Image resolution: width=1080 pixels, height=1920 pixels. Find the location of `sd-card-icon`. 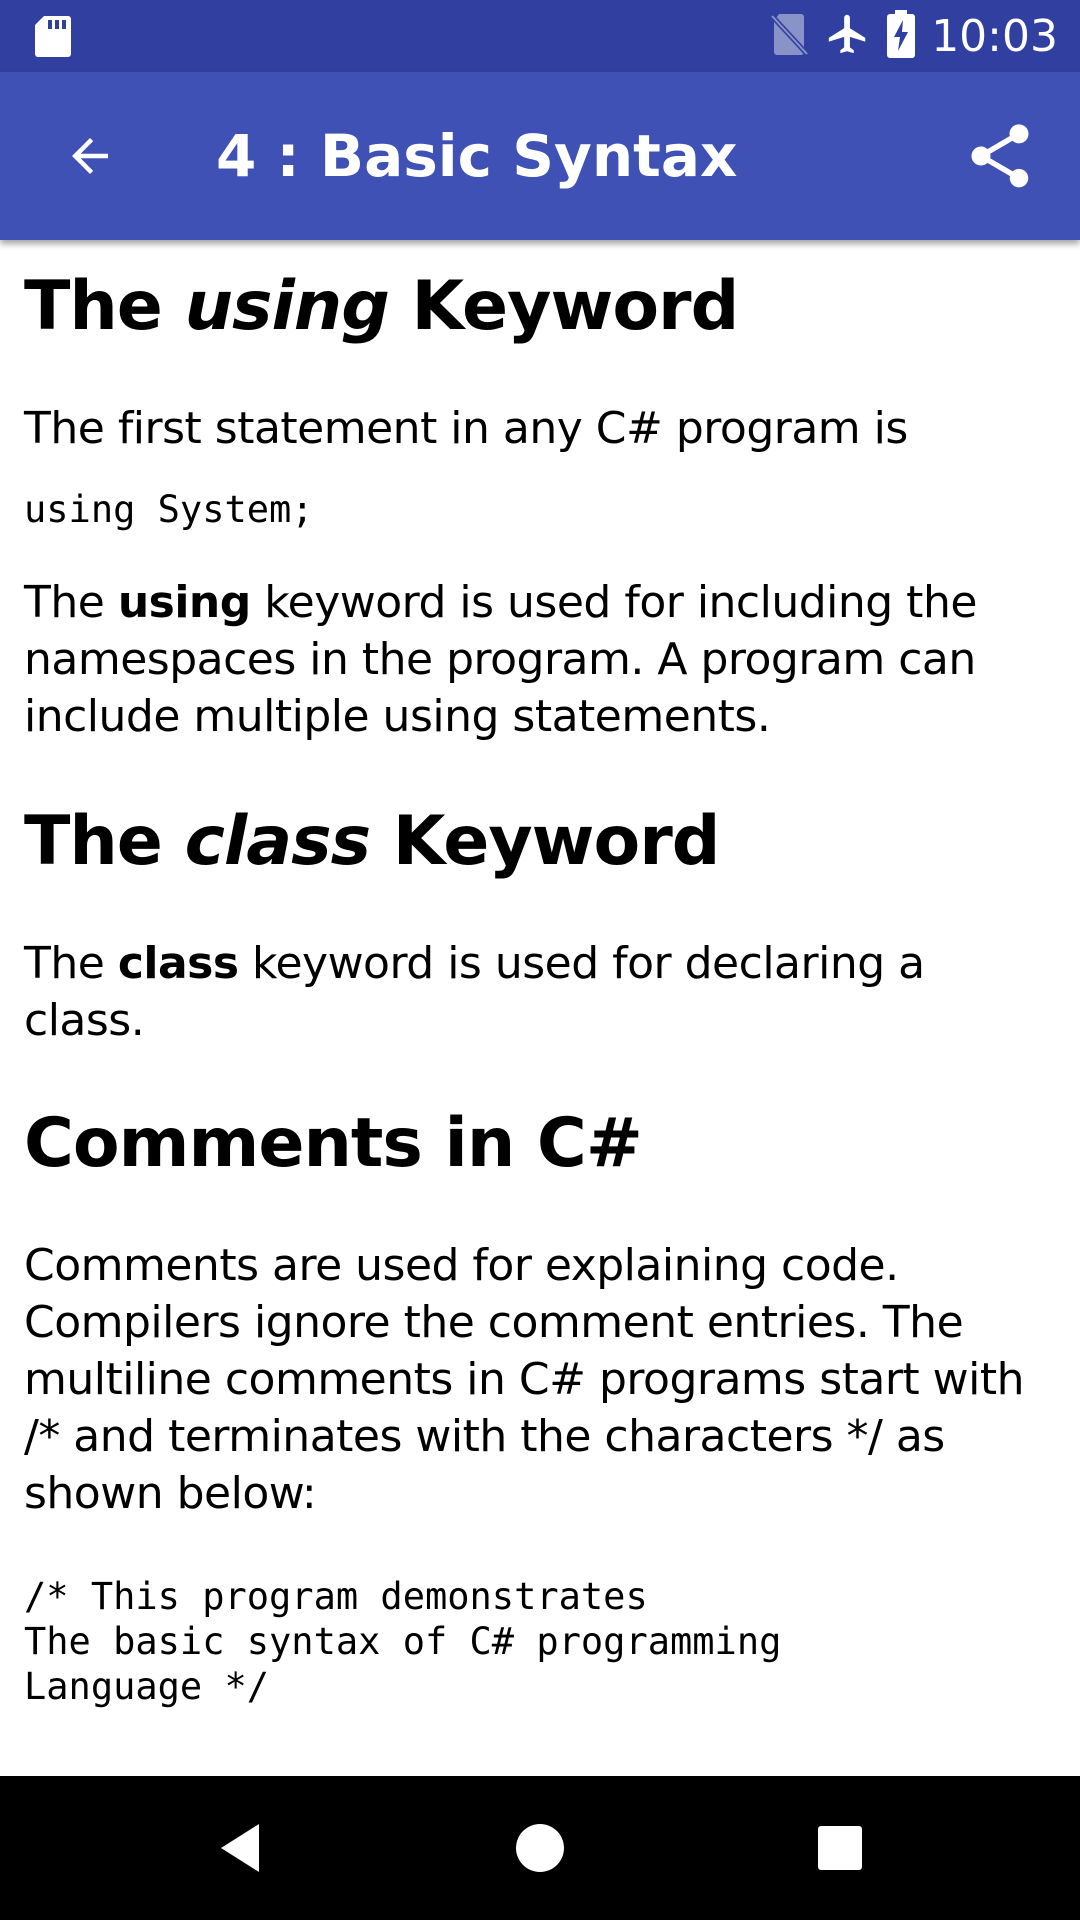

sd-card-icon is located at coordinates (53, 36).